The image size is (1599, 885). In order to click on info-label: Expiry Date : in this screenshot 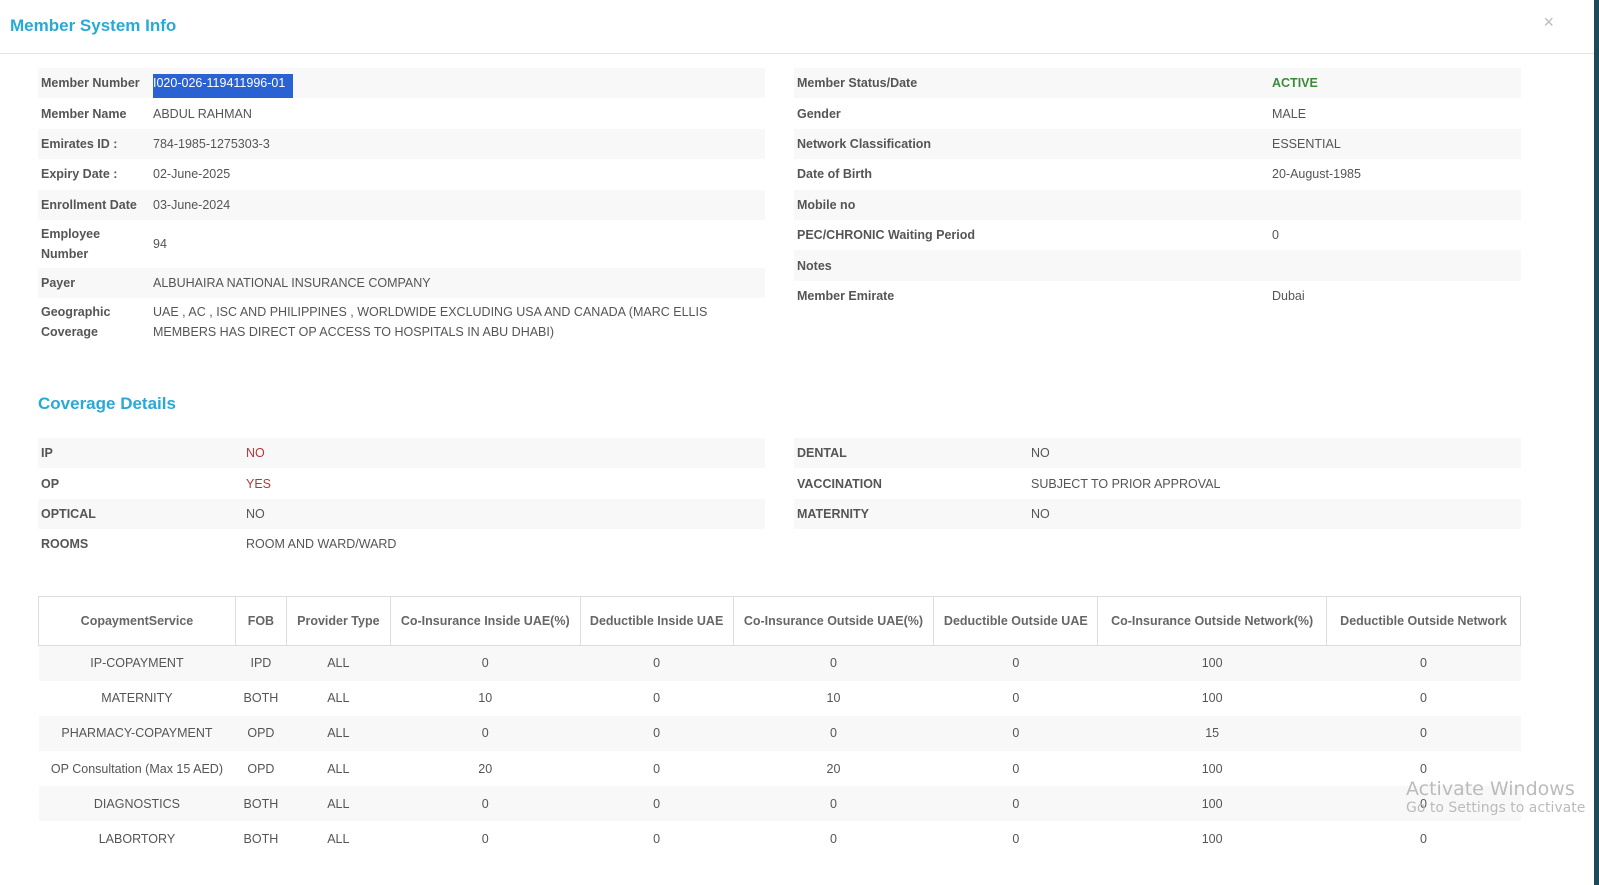, I will do `click(79, 174)`.